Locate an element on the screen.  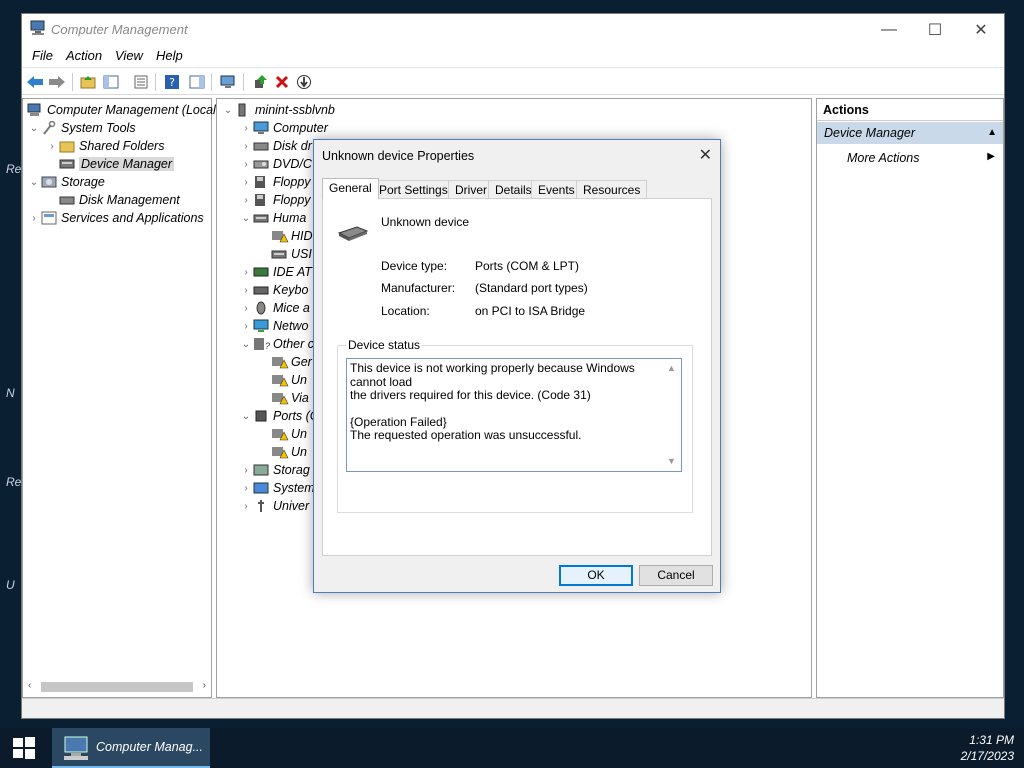
close-button: ✕ is located at coordinates (981, 29).